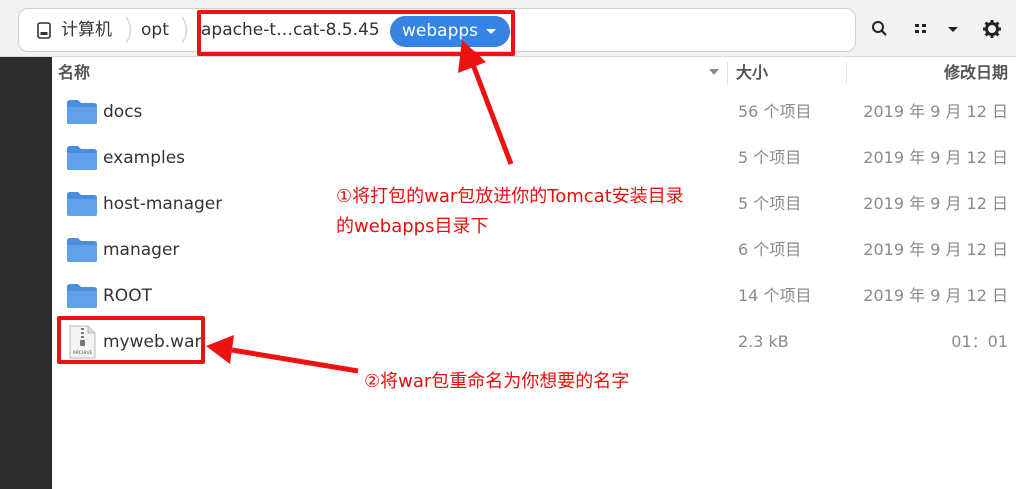  What do you see at coordinates (141, 250) in the screenshot?
I see `file-name: manager` at bounding box center [141, 250].